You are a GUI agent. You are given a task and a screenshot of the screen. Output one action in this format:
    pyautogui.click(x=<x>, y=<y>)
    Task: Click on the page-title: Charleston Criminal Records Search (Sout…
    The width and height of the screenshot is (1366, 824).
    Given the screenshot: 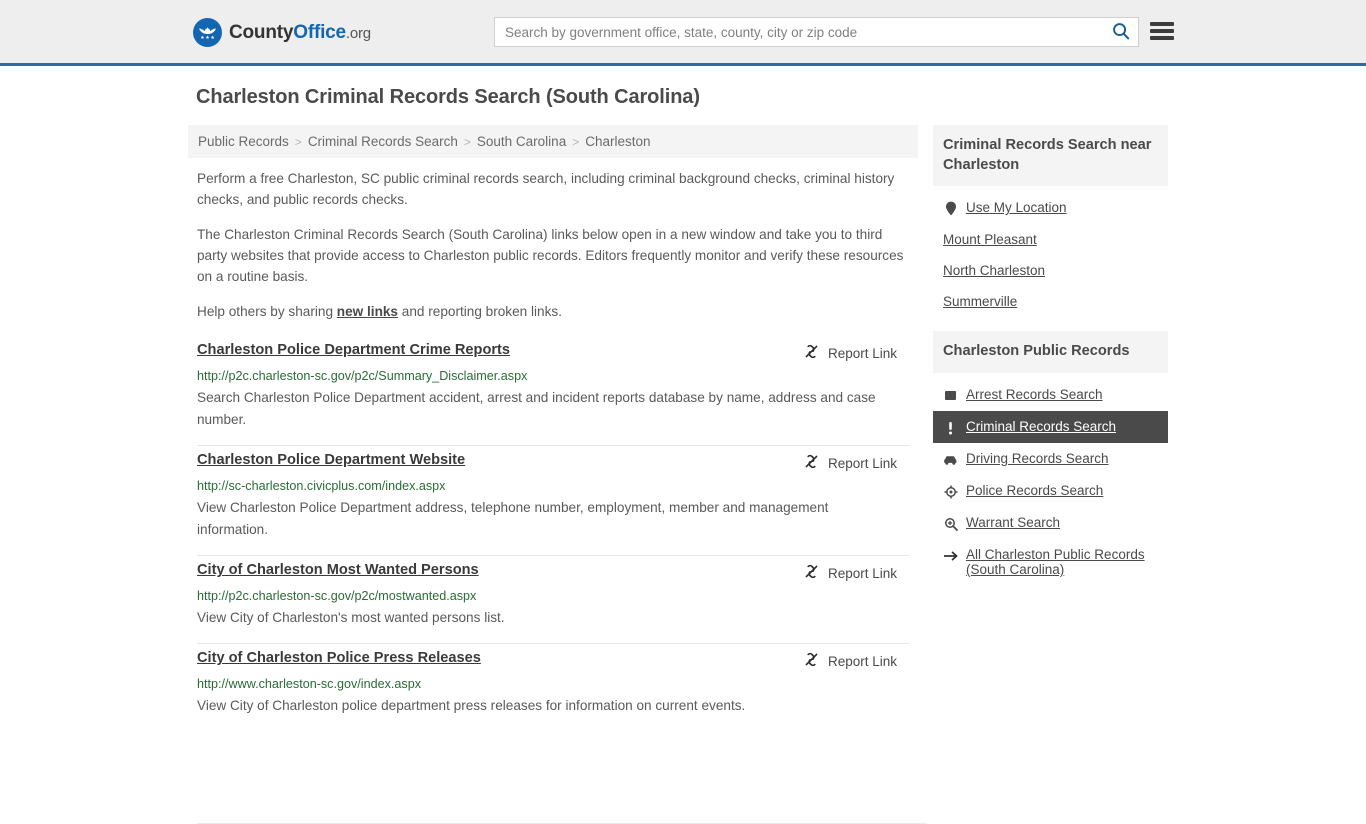 What is the action you would take?
    pyautogui.click(x=448, y=97)
    